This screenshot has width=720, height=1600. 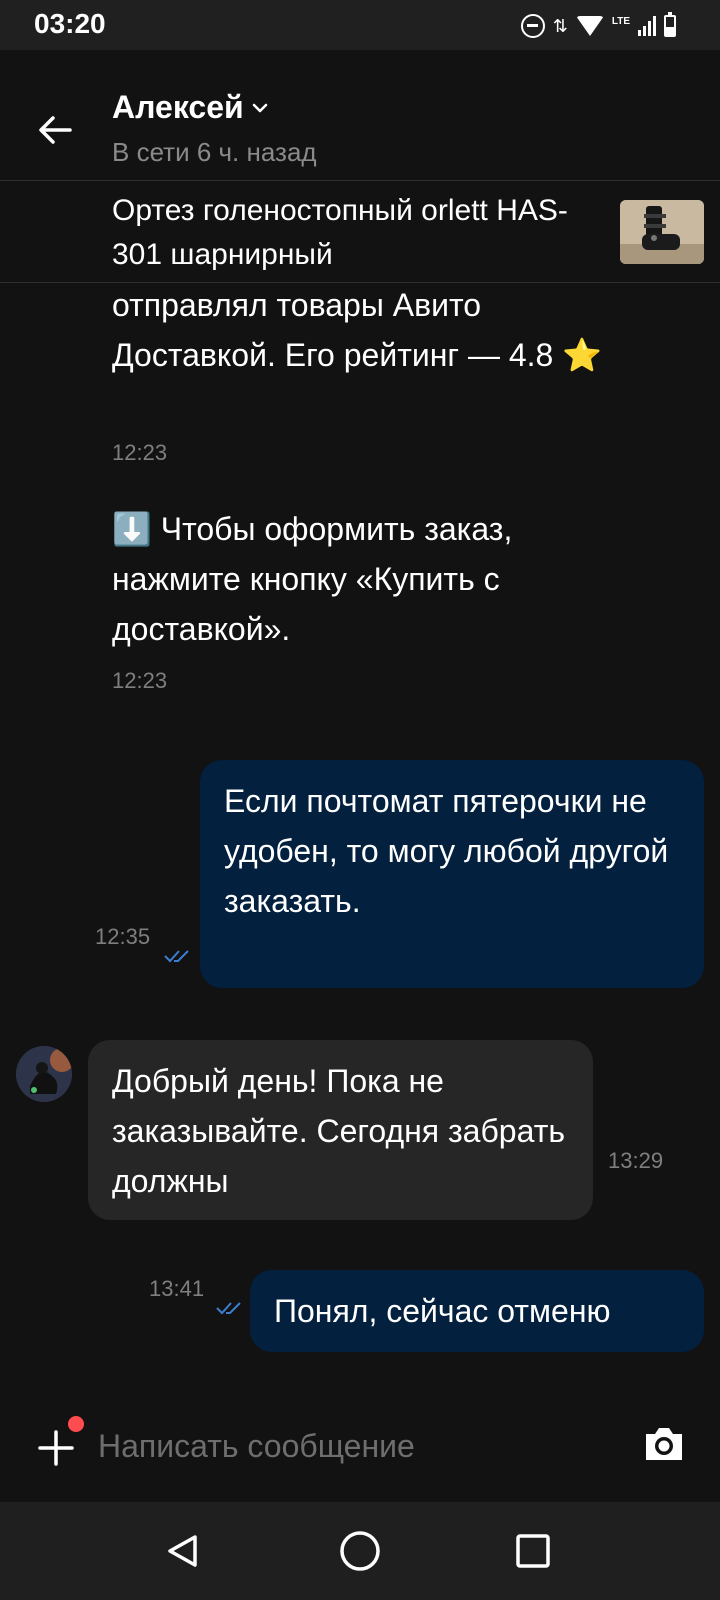 I want to click on nav-recents-button, so click(x=533, y=1551).